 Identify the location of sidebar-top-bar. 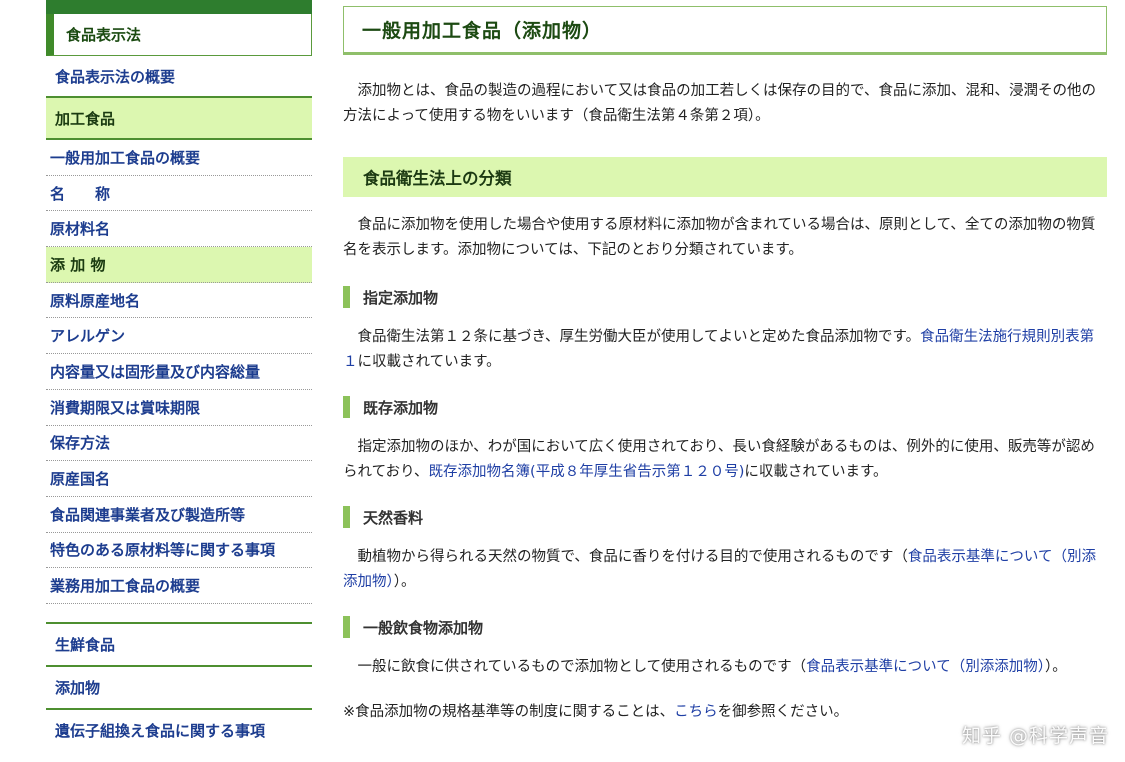
(179, 7).